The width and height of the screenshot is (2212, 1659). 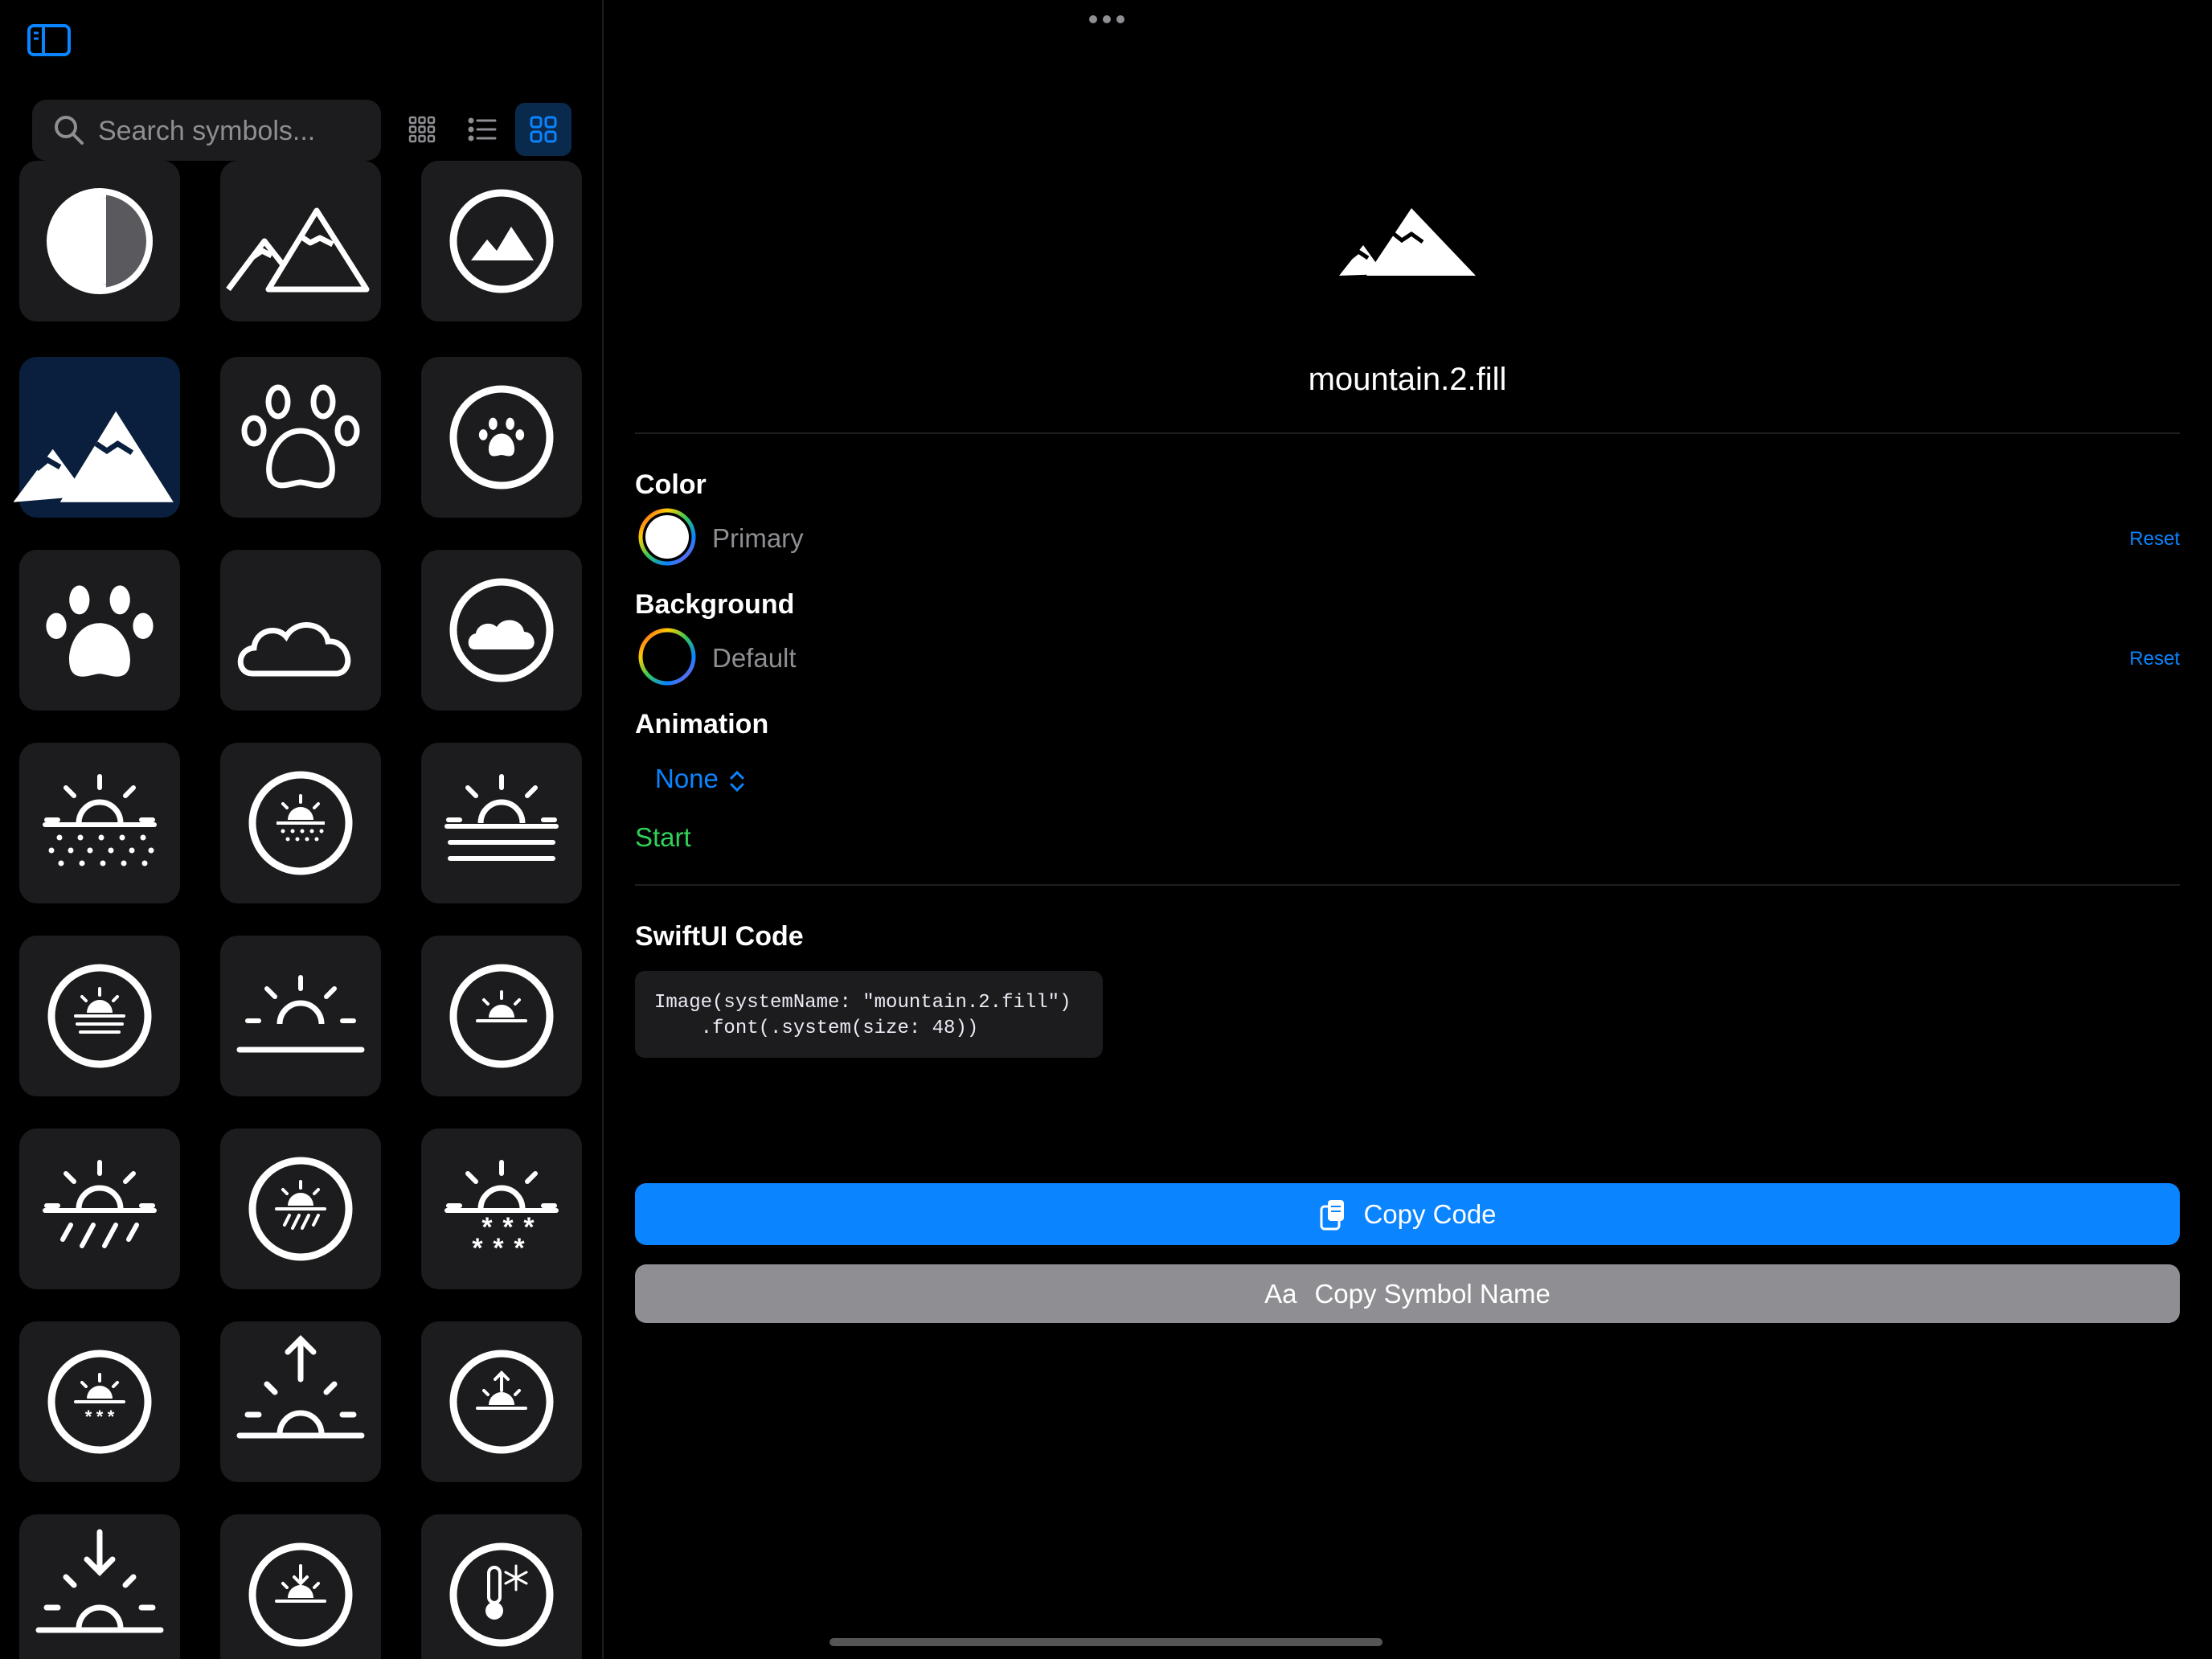 I want to click on home-indicator, so click(x=1106, y=1642).